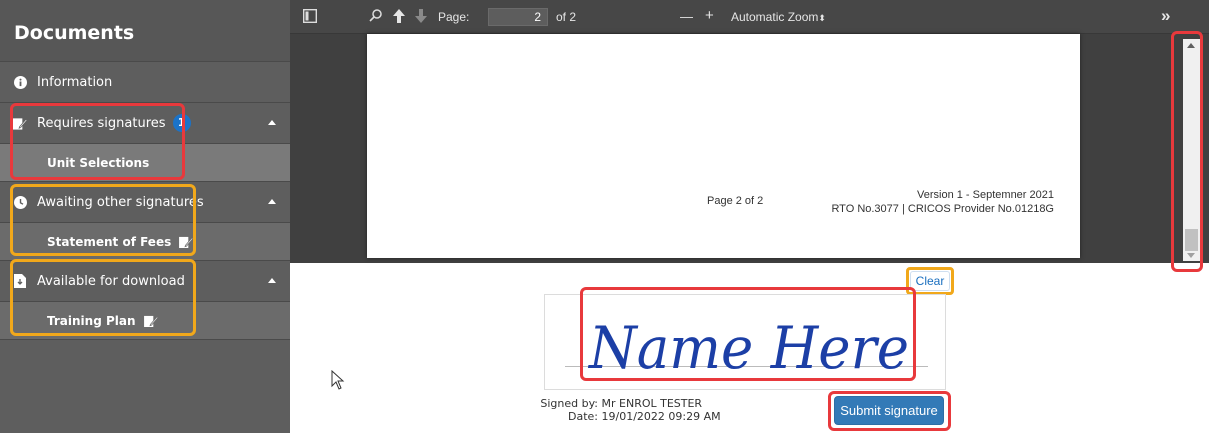 The image size is (1209, 433). What do you see at coordinates (652, 403) in the screenshot?
I see `signed-by-value: Mr ENROL TESTER` at bounding box center [652, 403].